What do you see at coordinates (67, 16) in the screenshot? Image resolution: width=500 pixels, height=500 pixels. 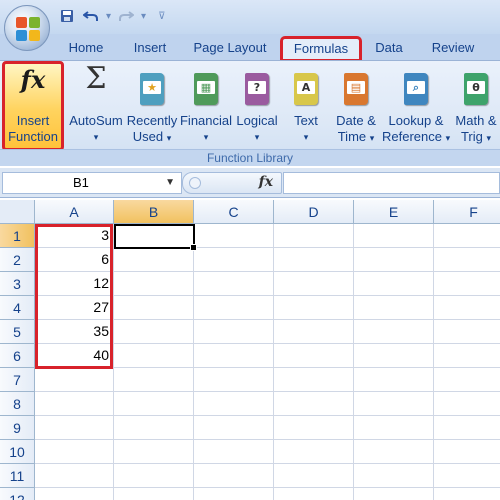 I see `save-icon` at bounding box center [67, 16].